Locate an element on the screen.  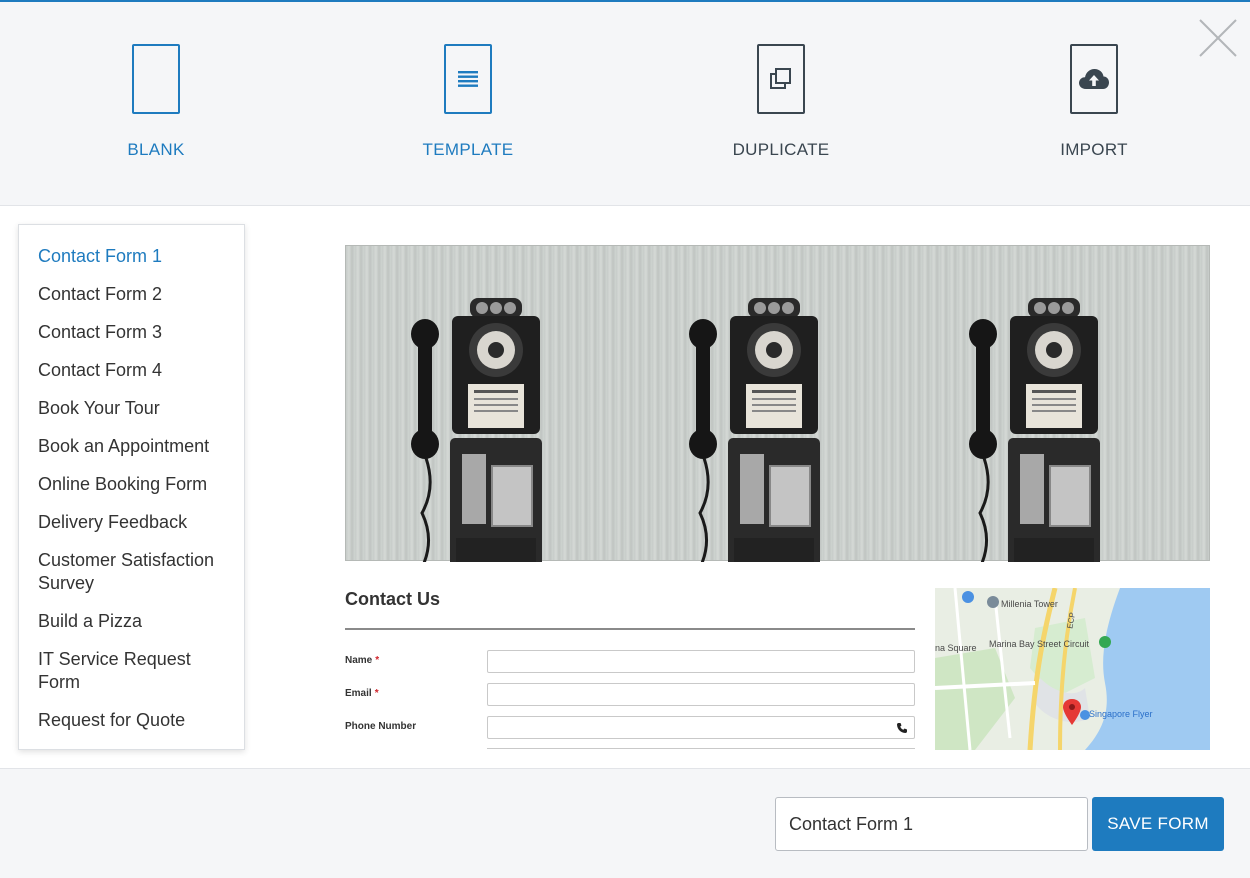
preview-field-label-phone: Phone Number is located at coordinates (380, 726).